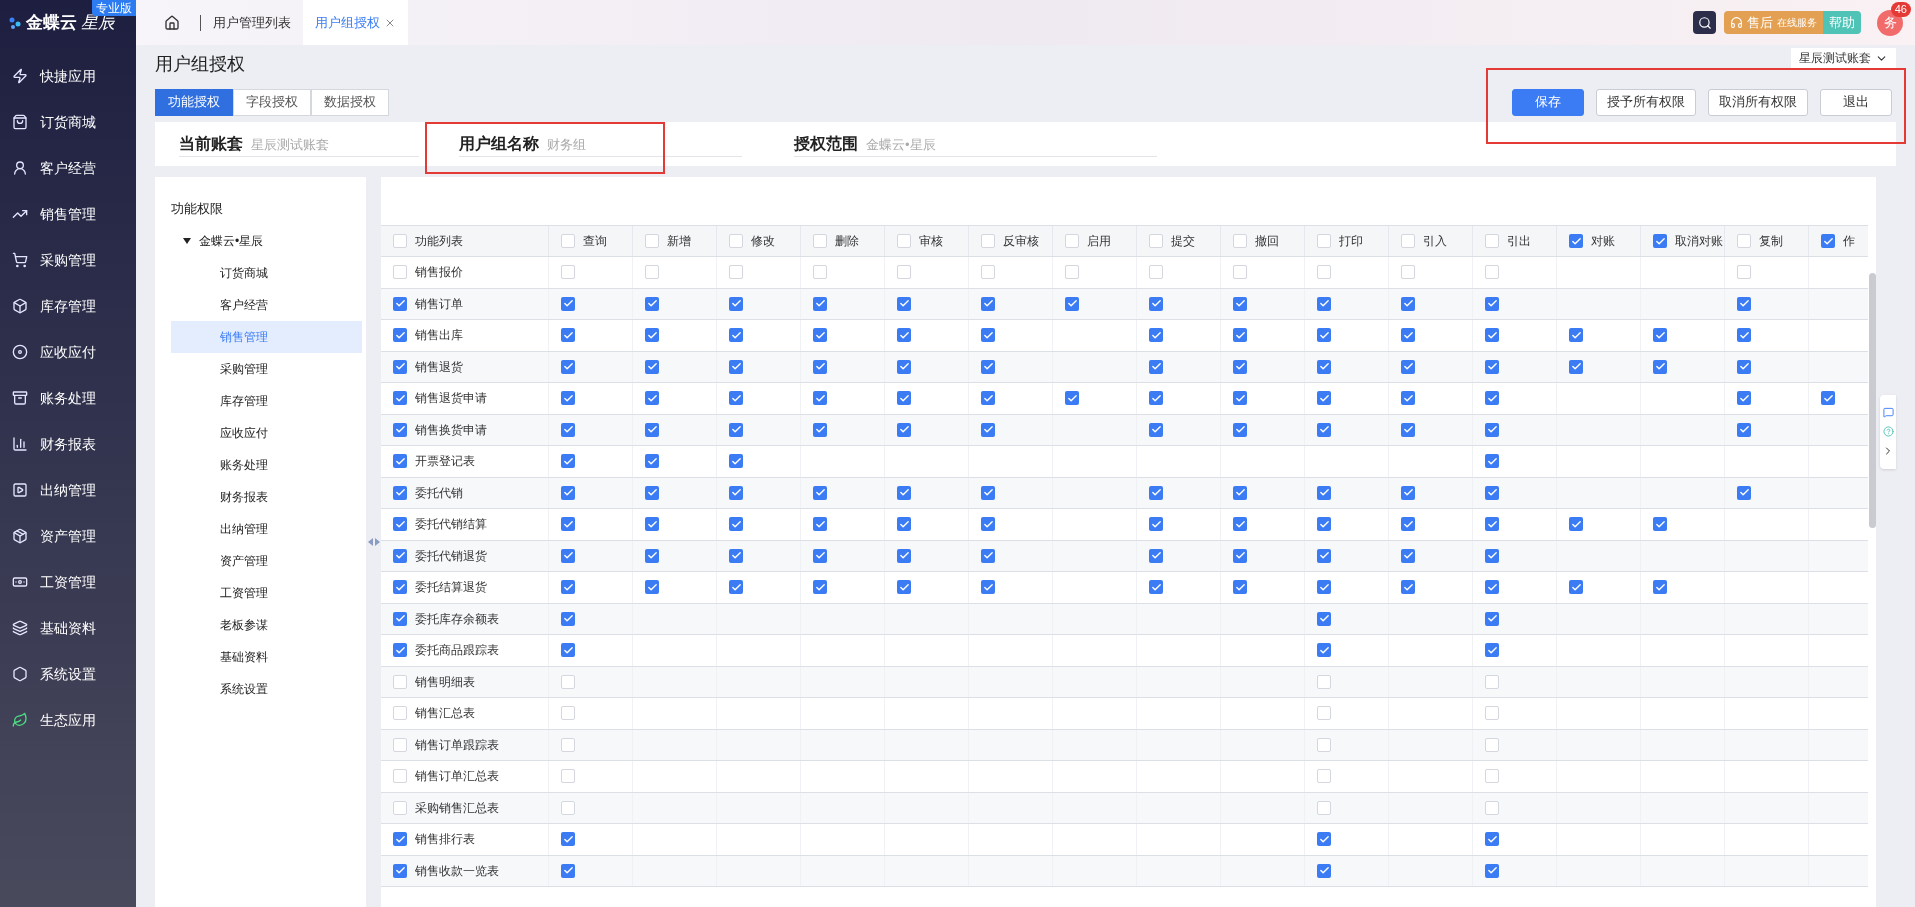 This screenshot has width=1915, height=907. What do you see at coordinates (266, 593) in the screenshot?
I see `tree-item: 工资管理` at bounding box center [266, 593].